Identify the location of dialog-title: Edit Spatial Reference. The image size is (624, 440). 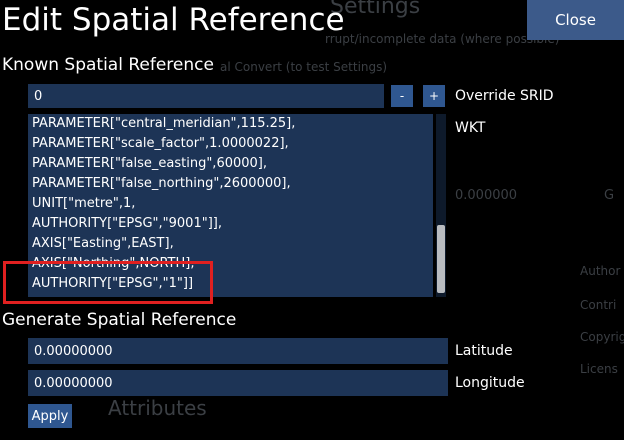
(173, 20).